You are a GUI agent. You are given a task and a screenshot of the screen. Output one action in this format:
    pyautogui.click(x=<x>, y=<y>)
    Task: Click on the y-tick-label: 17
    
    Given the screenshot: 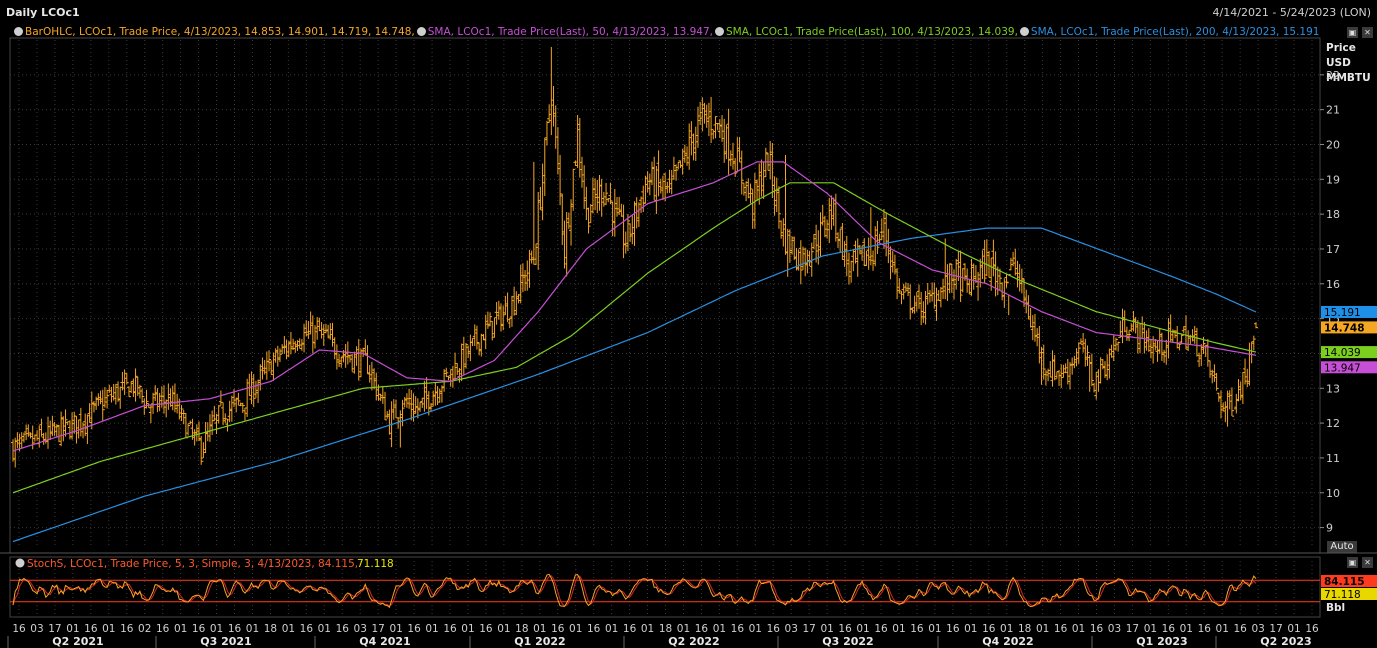 What is the action you would take?
    pyautogui.click(x=1333, y=249)
    